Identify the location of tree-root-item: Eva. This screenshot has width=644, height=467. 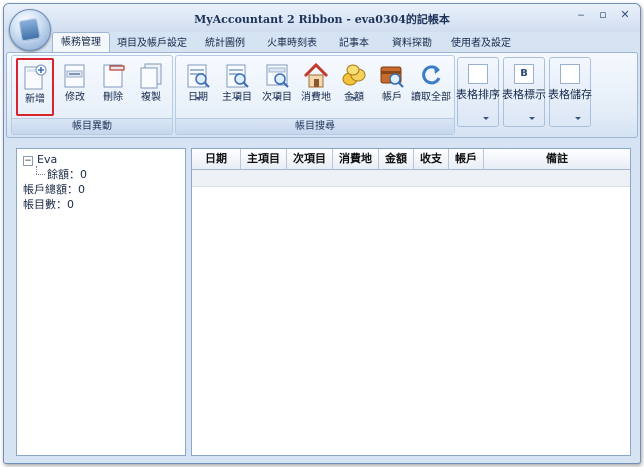
(47, 159).